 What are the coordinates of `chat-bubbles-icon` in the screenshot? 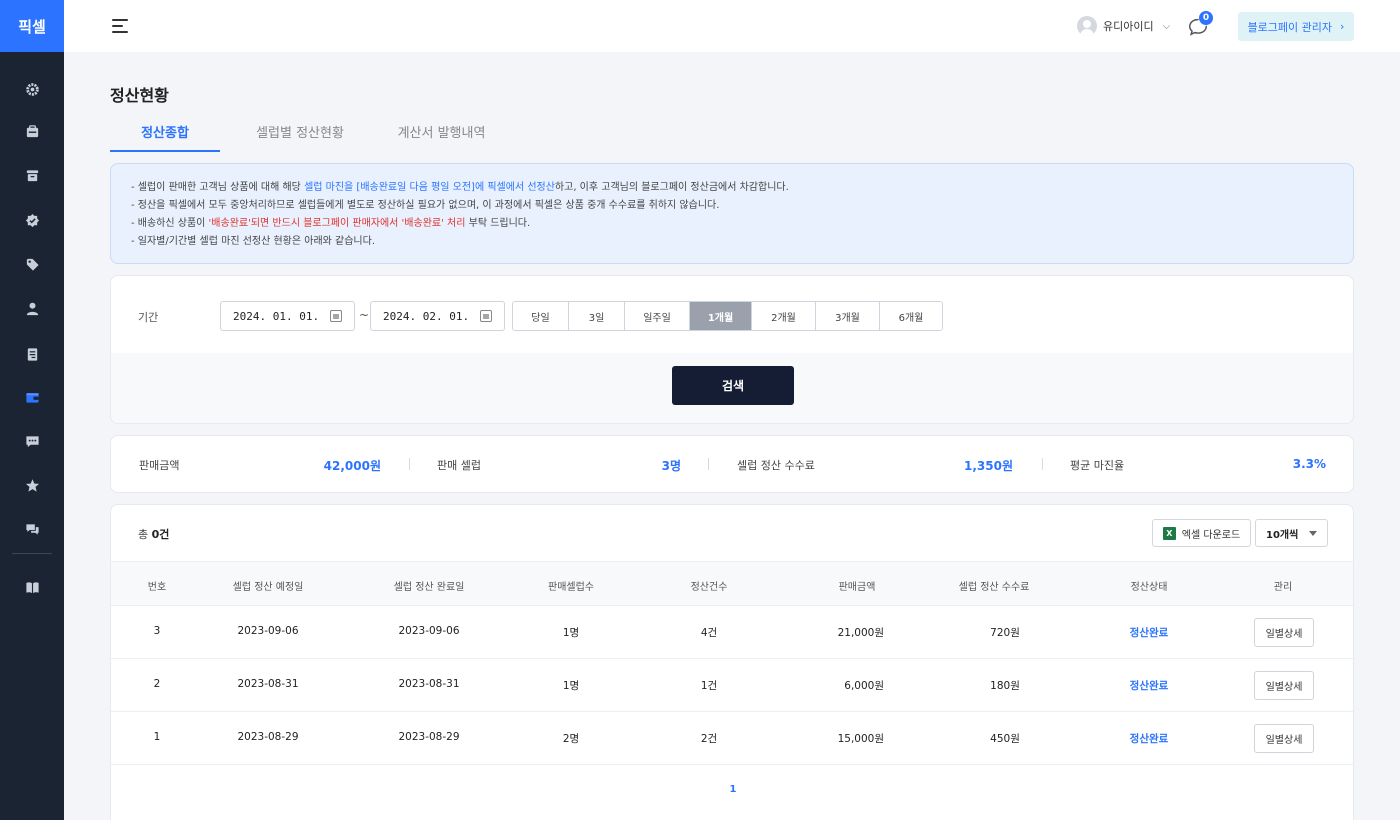 It's located at (32, 529).